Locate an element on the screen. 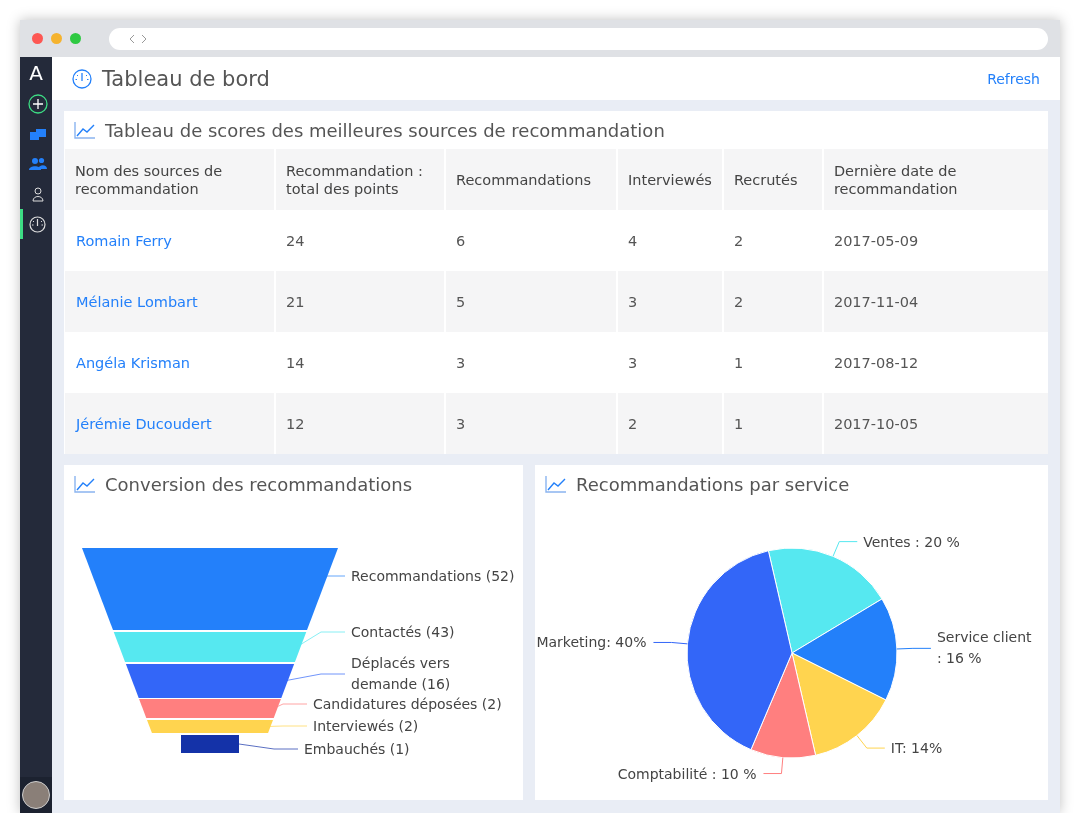 The image size is (1080, 813). slice-label: Comptabilité : 10 % is located at coordinates (687, 774).